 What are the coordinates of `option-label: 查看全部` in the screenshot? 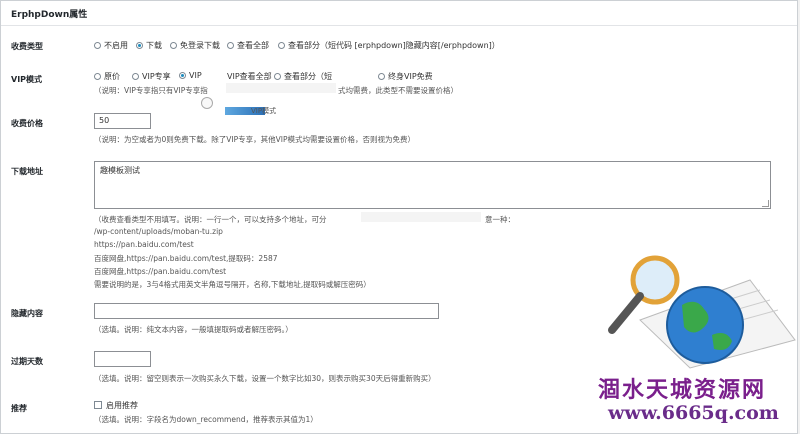 It's located at (253, 45).